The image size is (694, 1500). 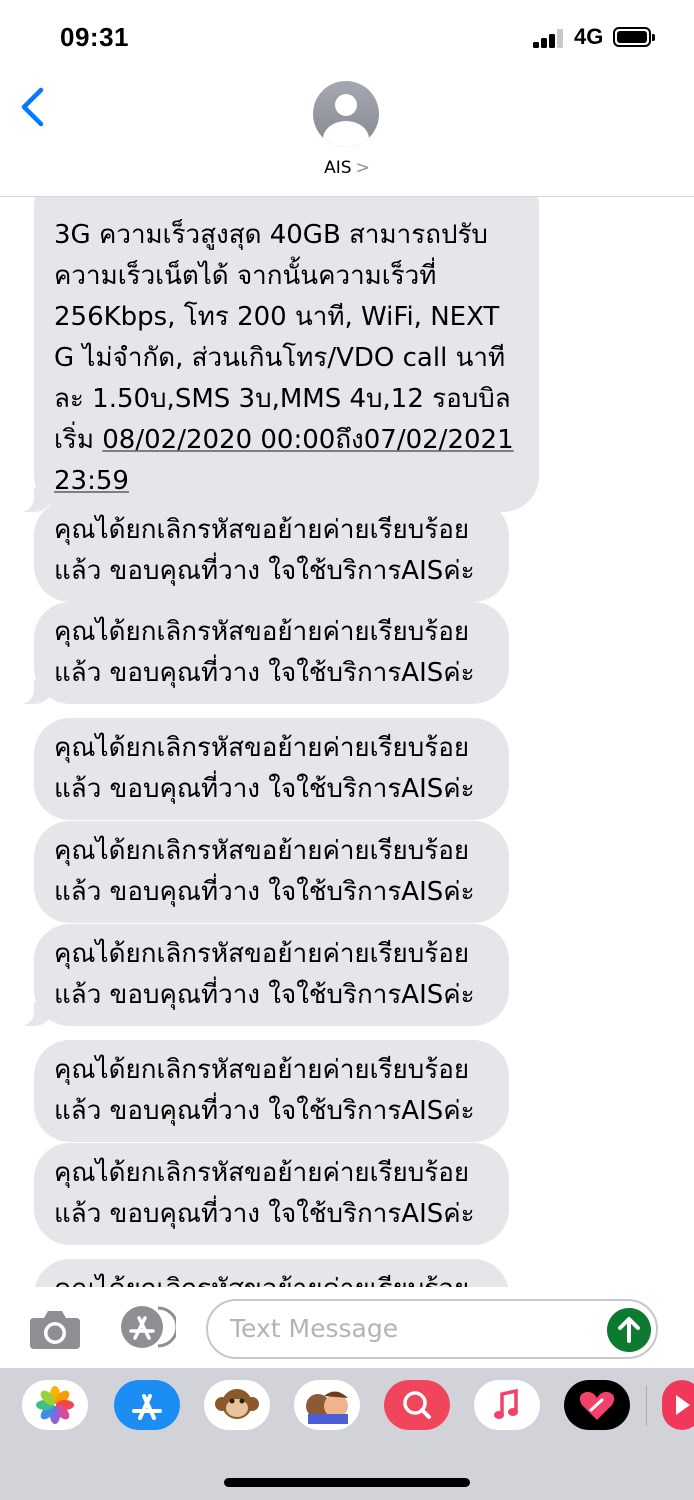 What do you see at coordinates (147, 1327) in the screenshot?
I see `app-store-apps-icon` at bounding box center [147, 1327].